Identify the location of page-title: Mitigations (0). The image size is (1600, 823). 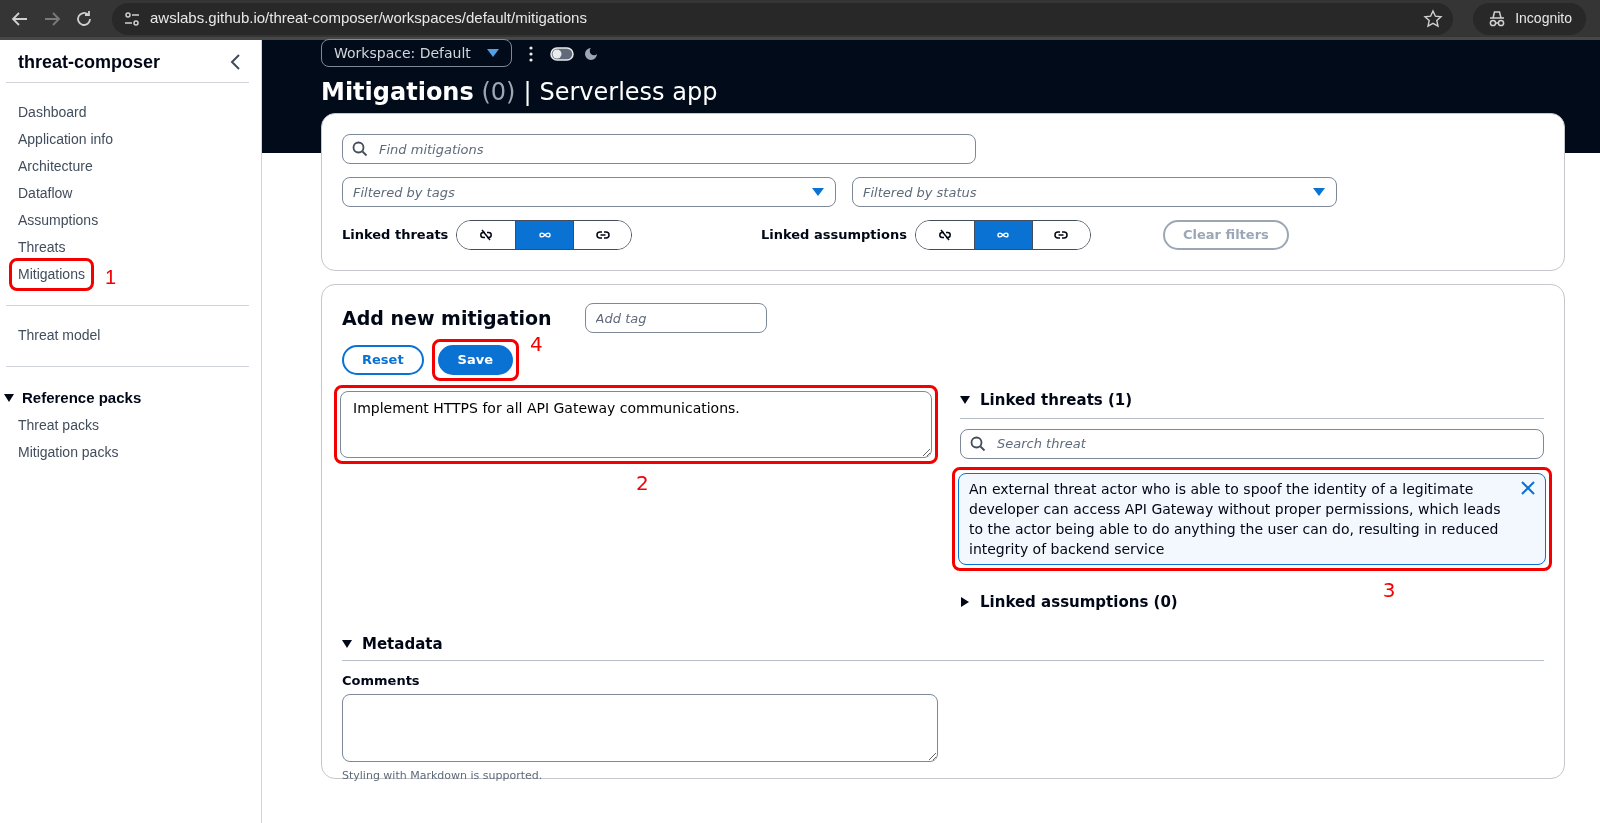
(418, 92).